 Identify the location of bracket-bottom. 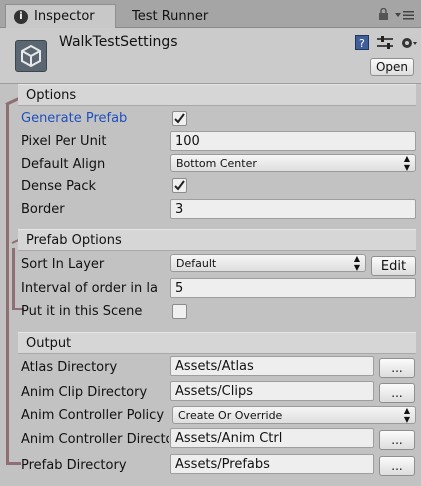
(13, 463).